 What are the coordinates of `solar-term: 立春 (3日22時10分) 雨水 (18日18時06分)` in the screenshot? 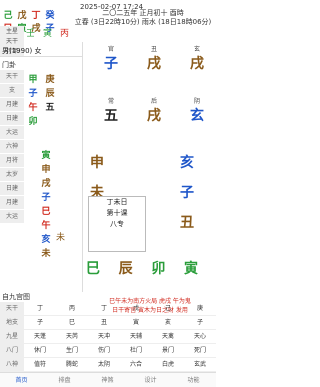 It's located at (143, 22).